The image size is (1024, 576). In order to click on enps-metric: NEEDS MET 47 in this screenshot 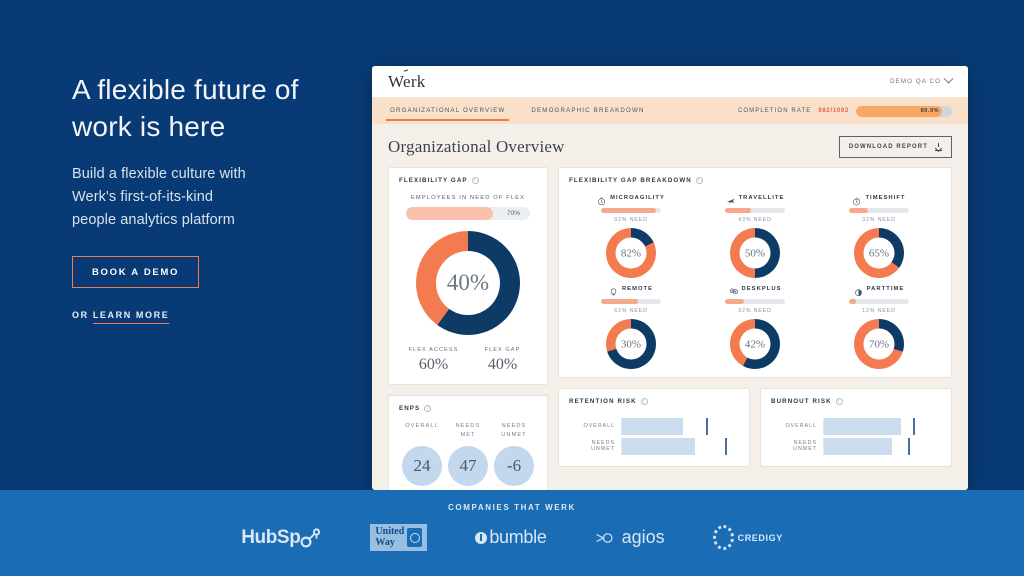, I will do `click(468, 454)`.